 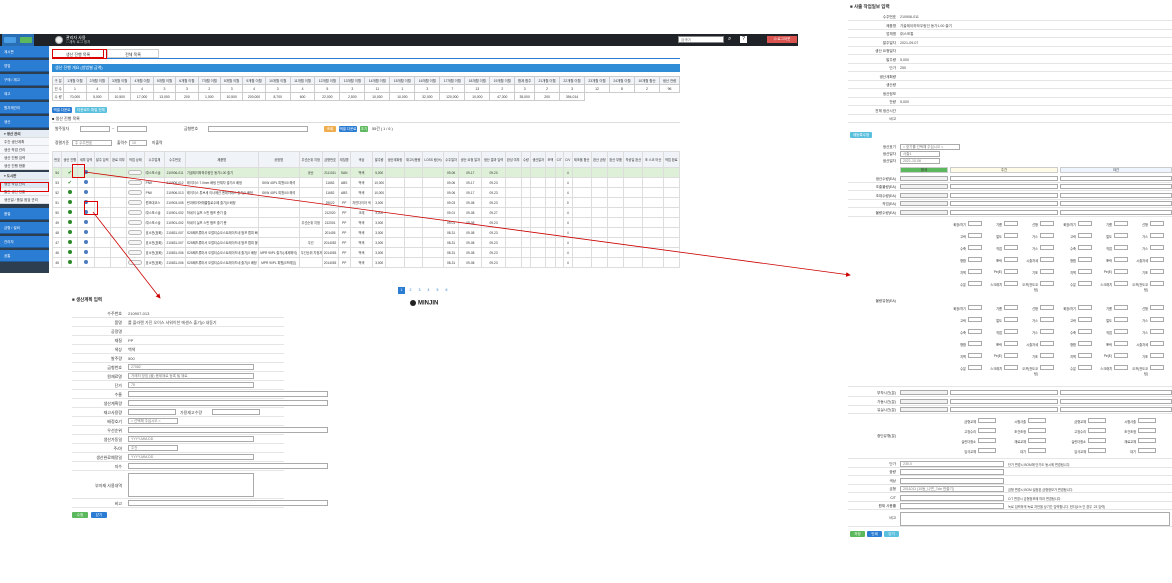 I want to click on column-header: 수주일자, so click(x=451, y=159).